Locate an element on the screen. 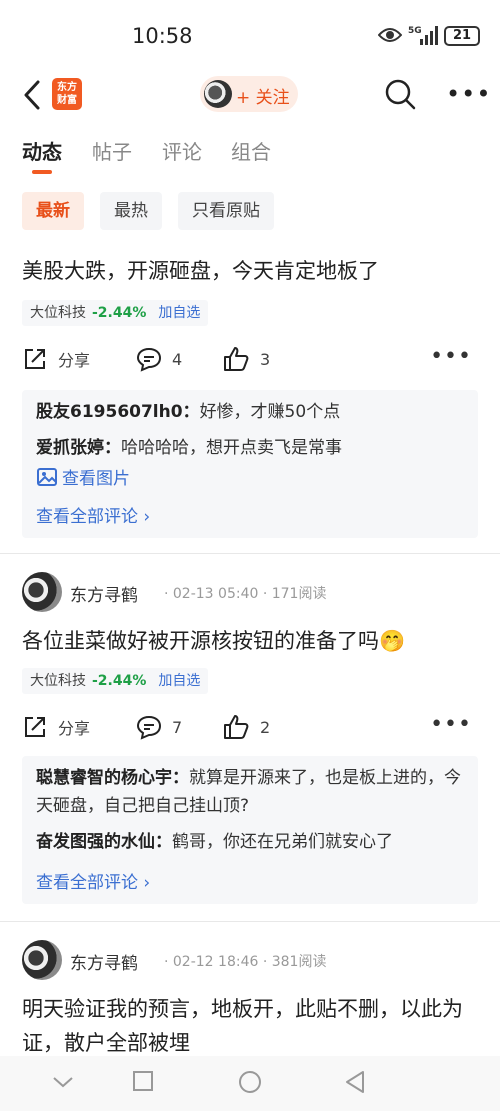 The width and height of the screenshot is (500, 1111). post-meta: · 02-13 05:40 · 171阅读 is located at coordinates (245, 594).